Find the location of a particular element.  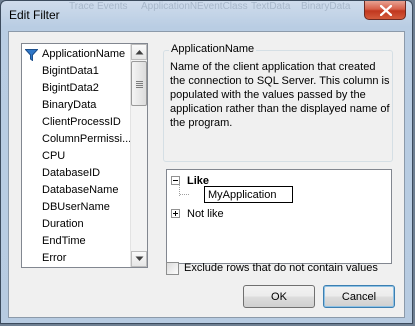

list-item-dbusername: DBUserName is located at coordinates (76, 207).